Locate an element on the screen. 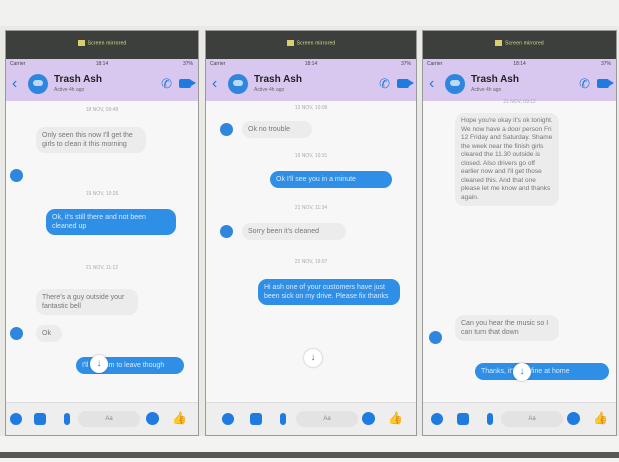 This screenshot has height=462, width=619. timestamp: 13 NOV, 10:08 is located at coordinates (311, 108).